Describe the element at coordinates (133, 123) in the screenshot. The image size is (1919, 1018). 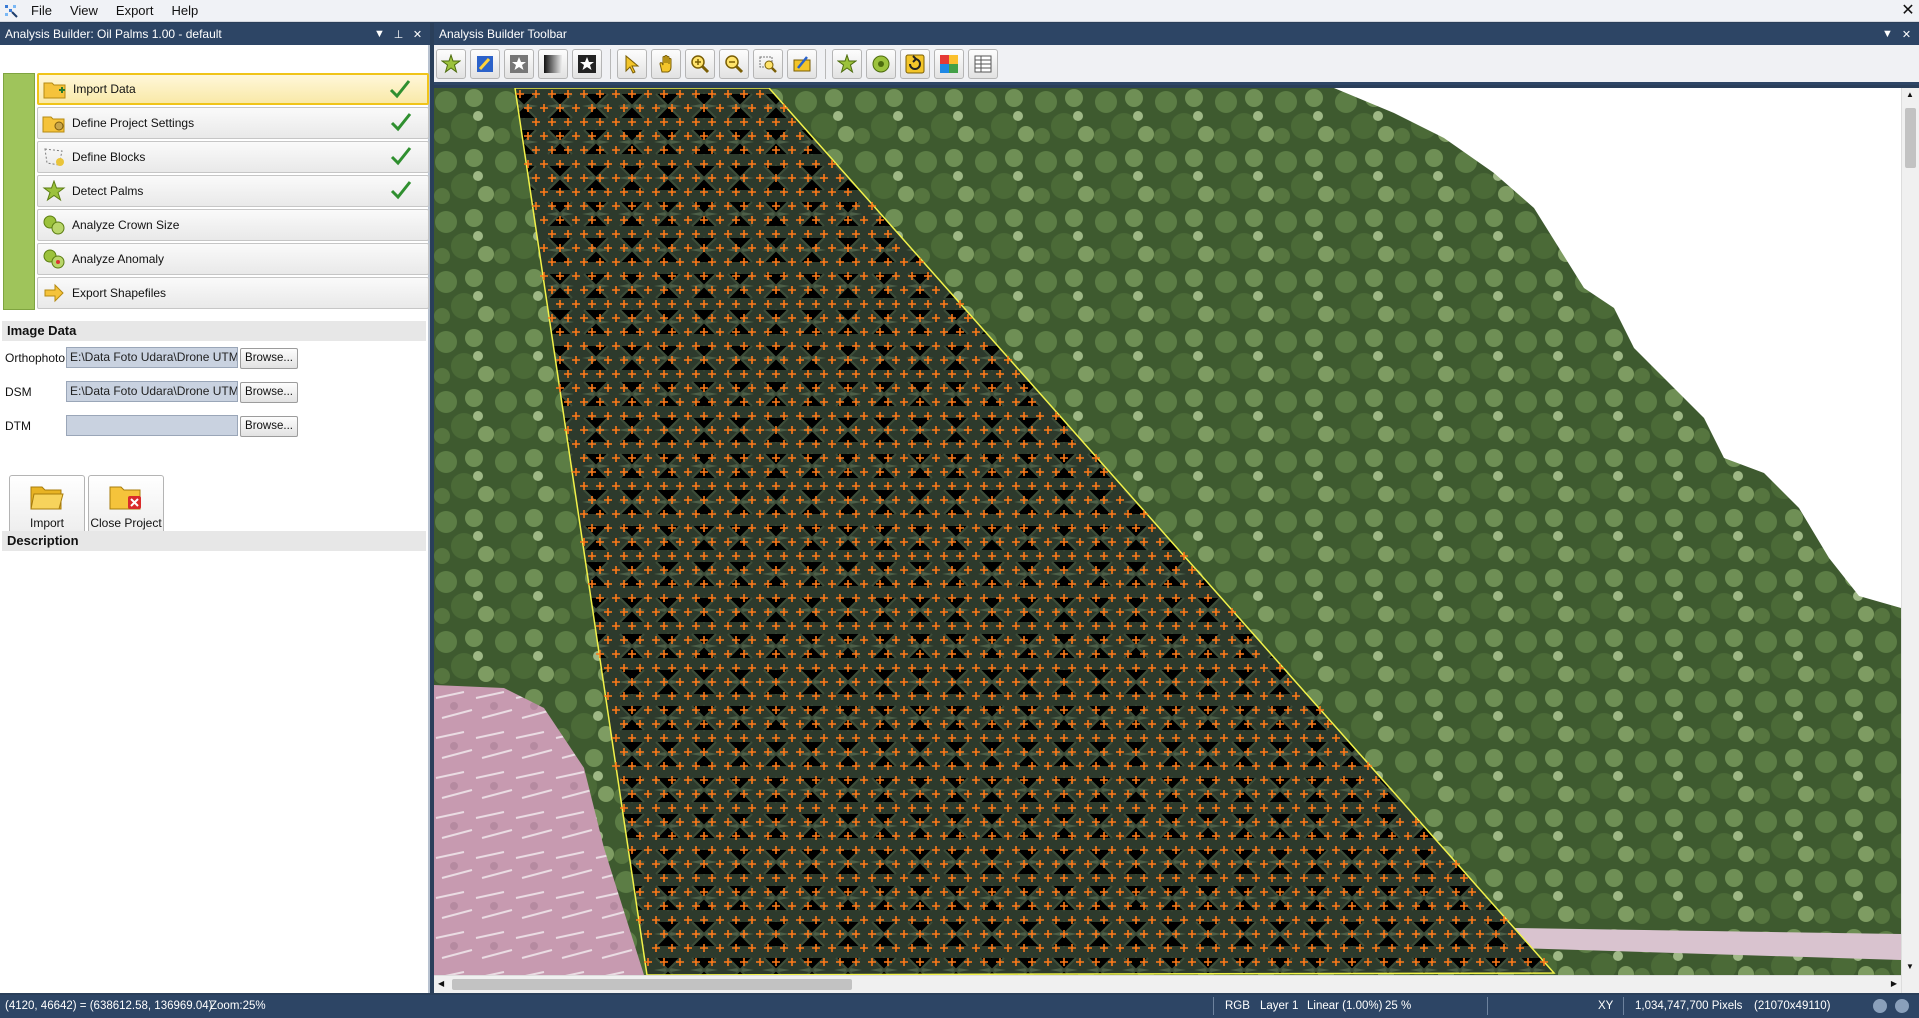
I see `step-label: Define Project Settings` at that location.